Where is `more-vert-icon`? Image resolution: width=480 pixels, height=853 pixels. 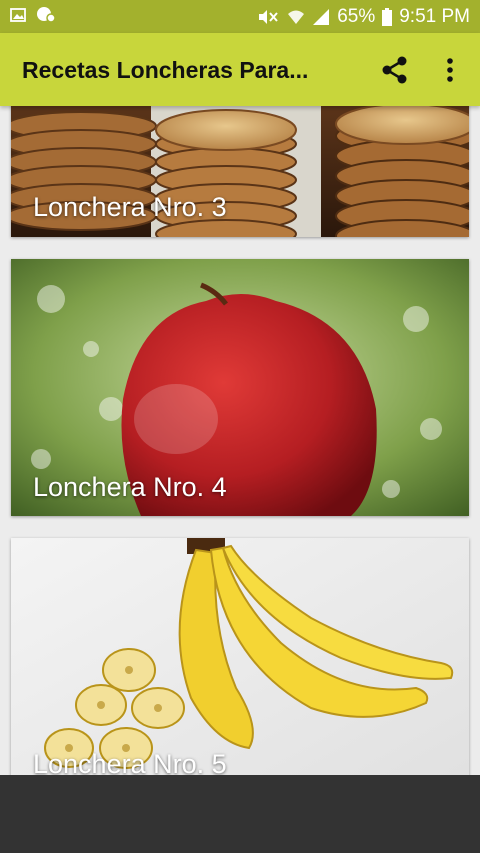 more-vert-icon is located at coordinates (450, 70).